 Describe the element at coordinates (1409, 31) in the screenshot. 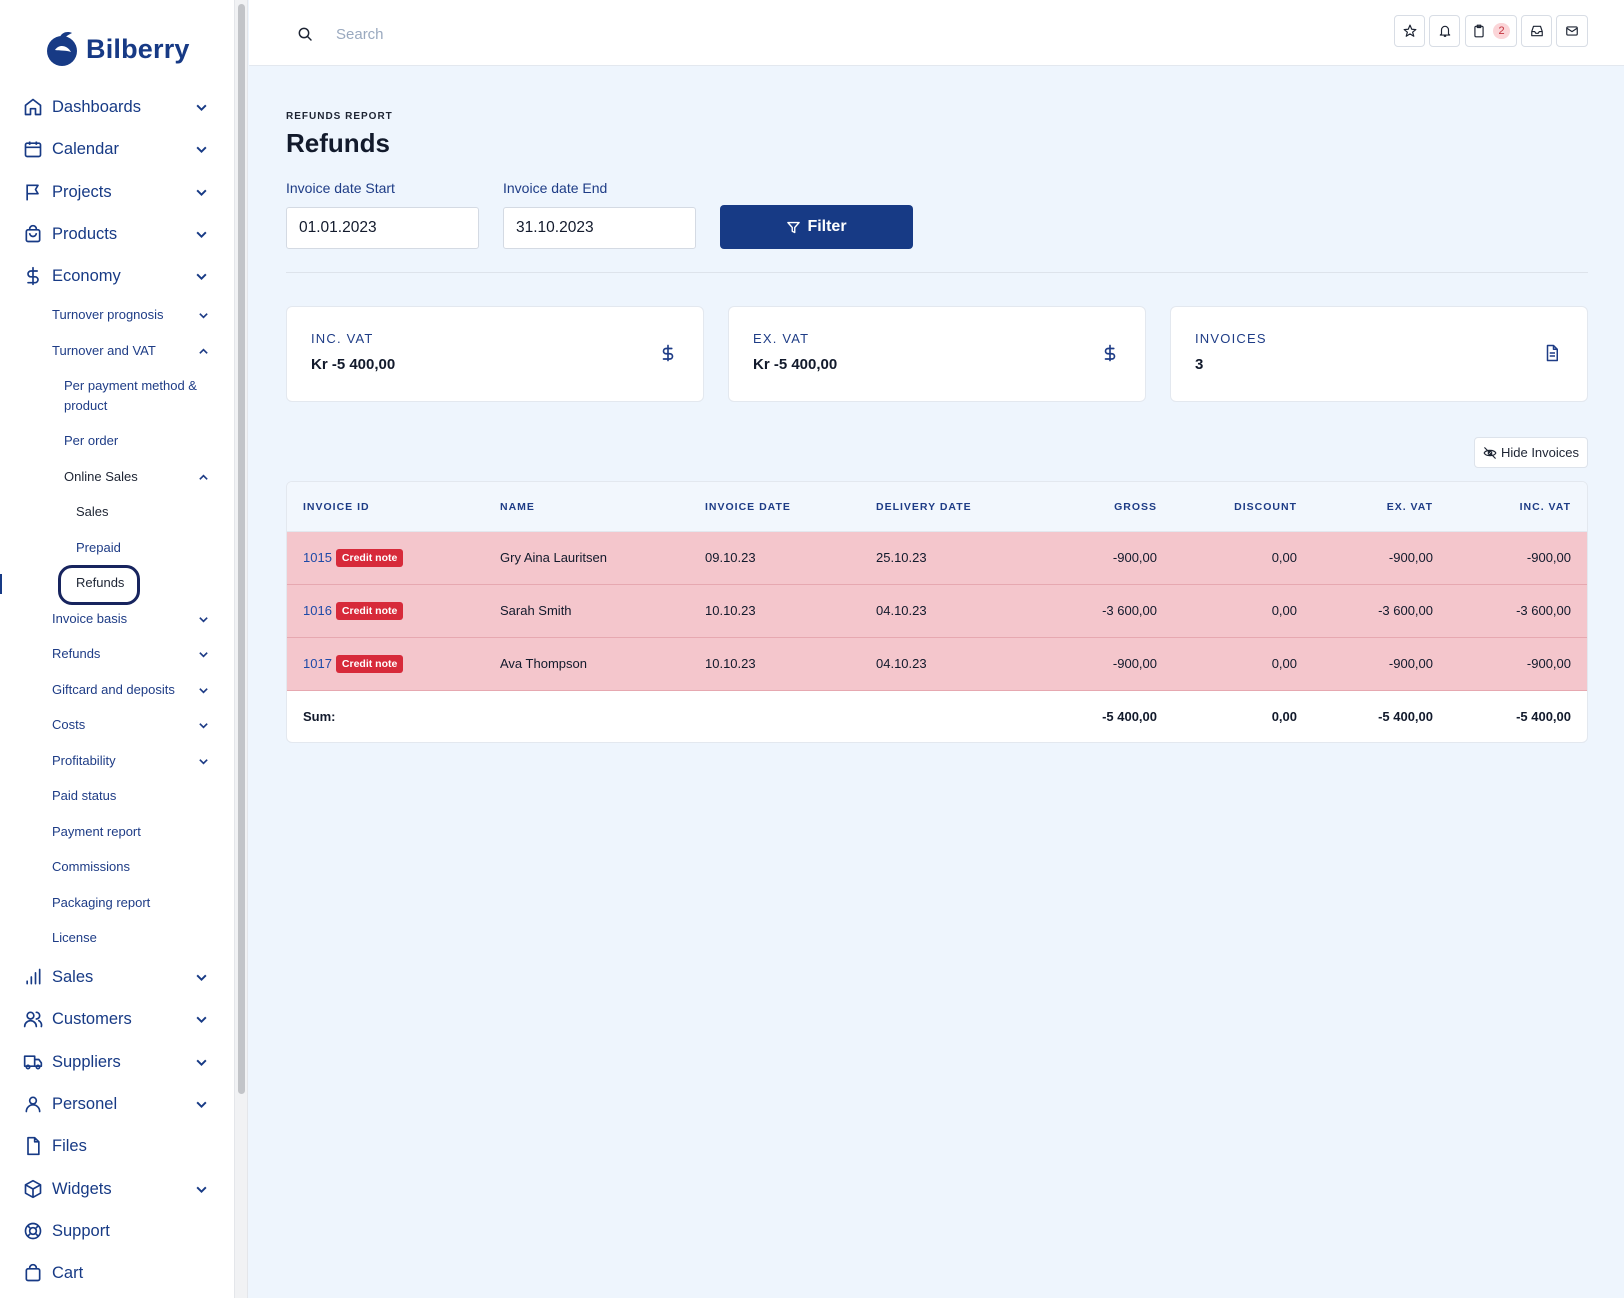

I see `favorites-button` at that location.